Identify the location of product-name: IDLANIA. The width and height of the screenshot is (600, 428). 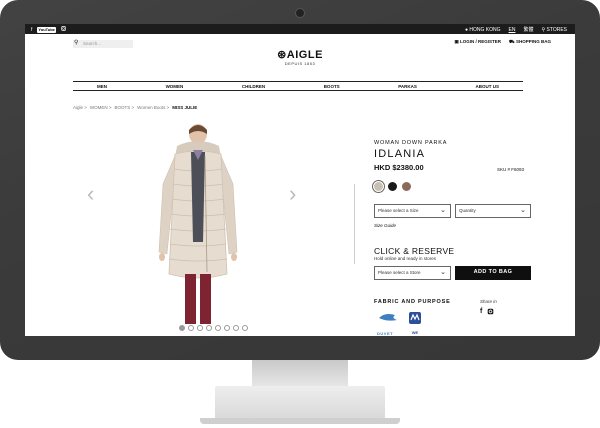
(400, 154).